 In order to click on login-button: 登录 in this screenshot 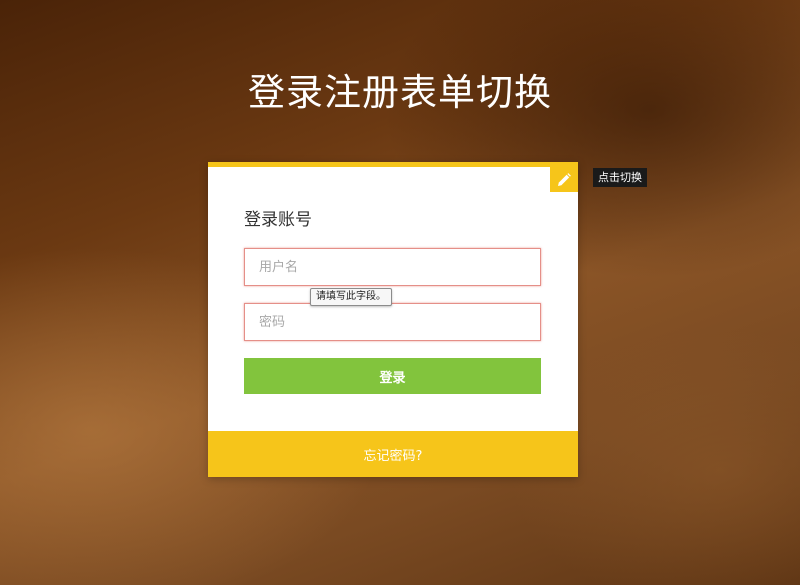, I will do `click(392, 376)`.